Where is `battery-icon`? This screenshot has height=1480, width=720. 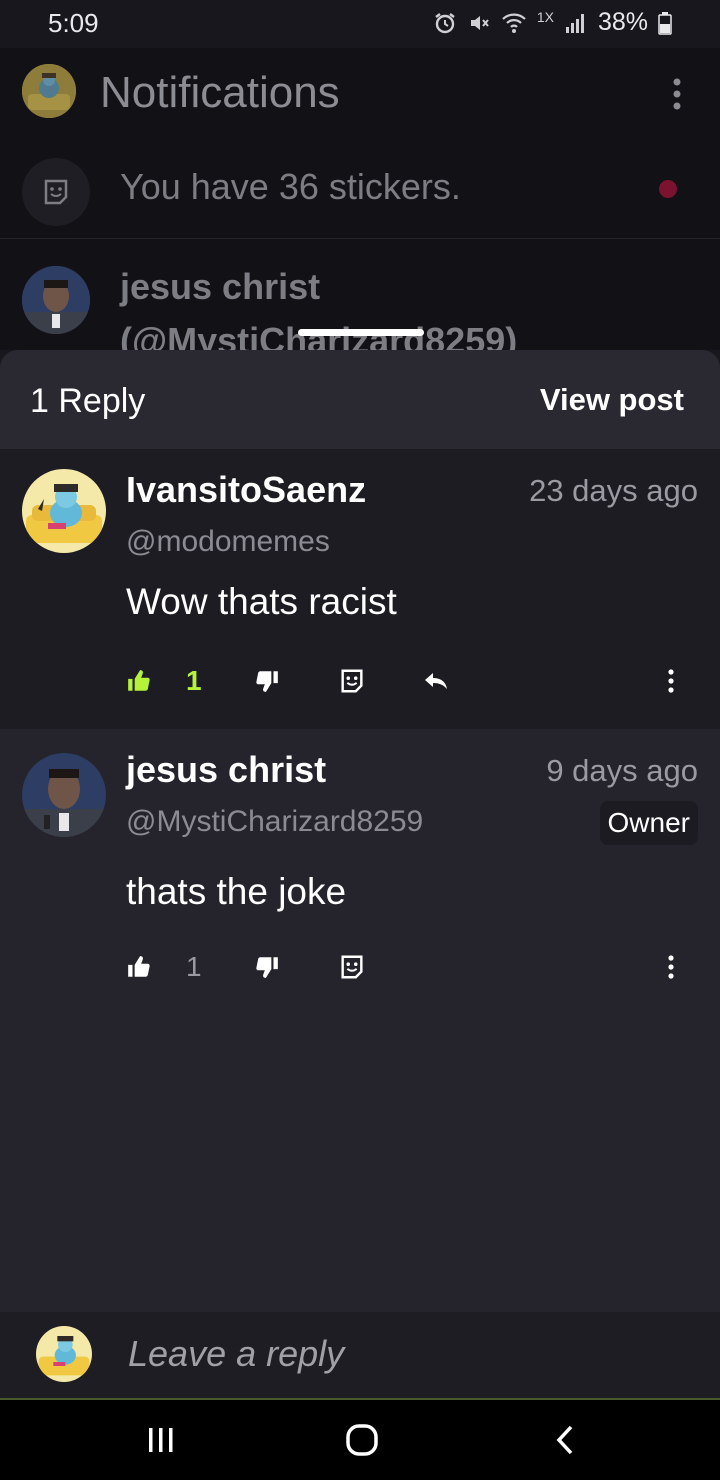
battery-icon is located at coordinates (665, 23).